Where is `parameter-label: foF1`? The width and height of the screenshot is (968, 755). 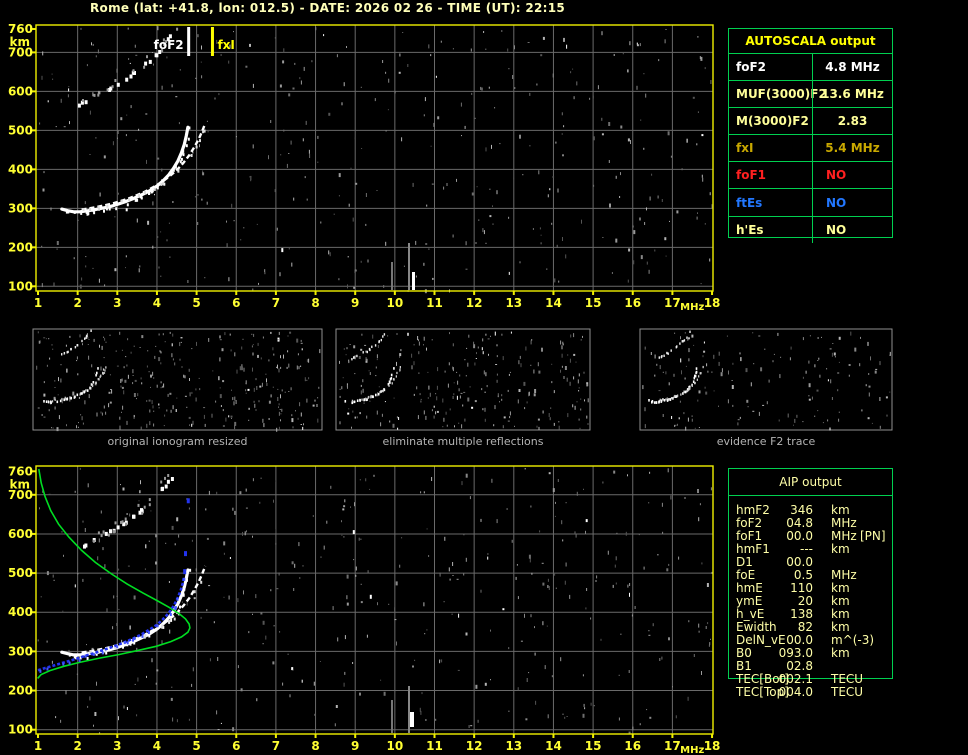
parameter-label: foF1 is located at coordinates (751, 175).